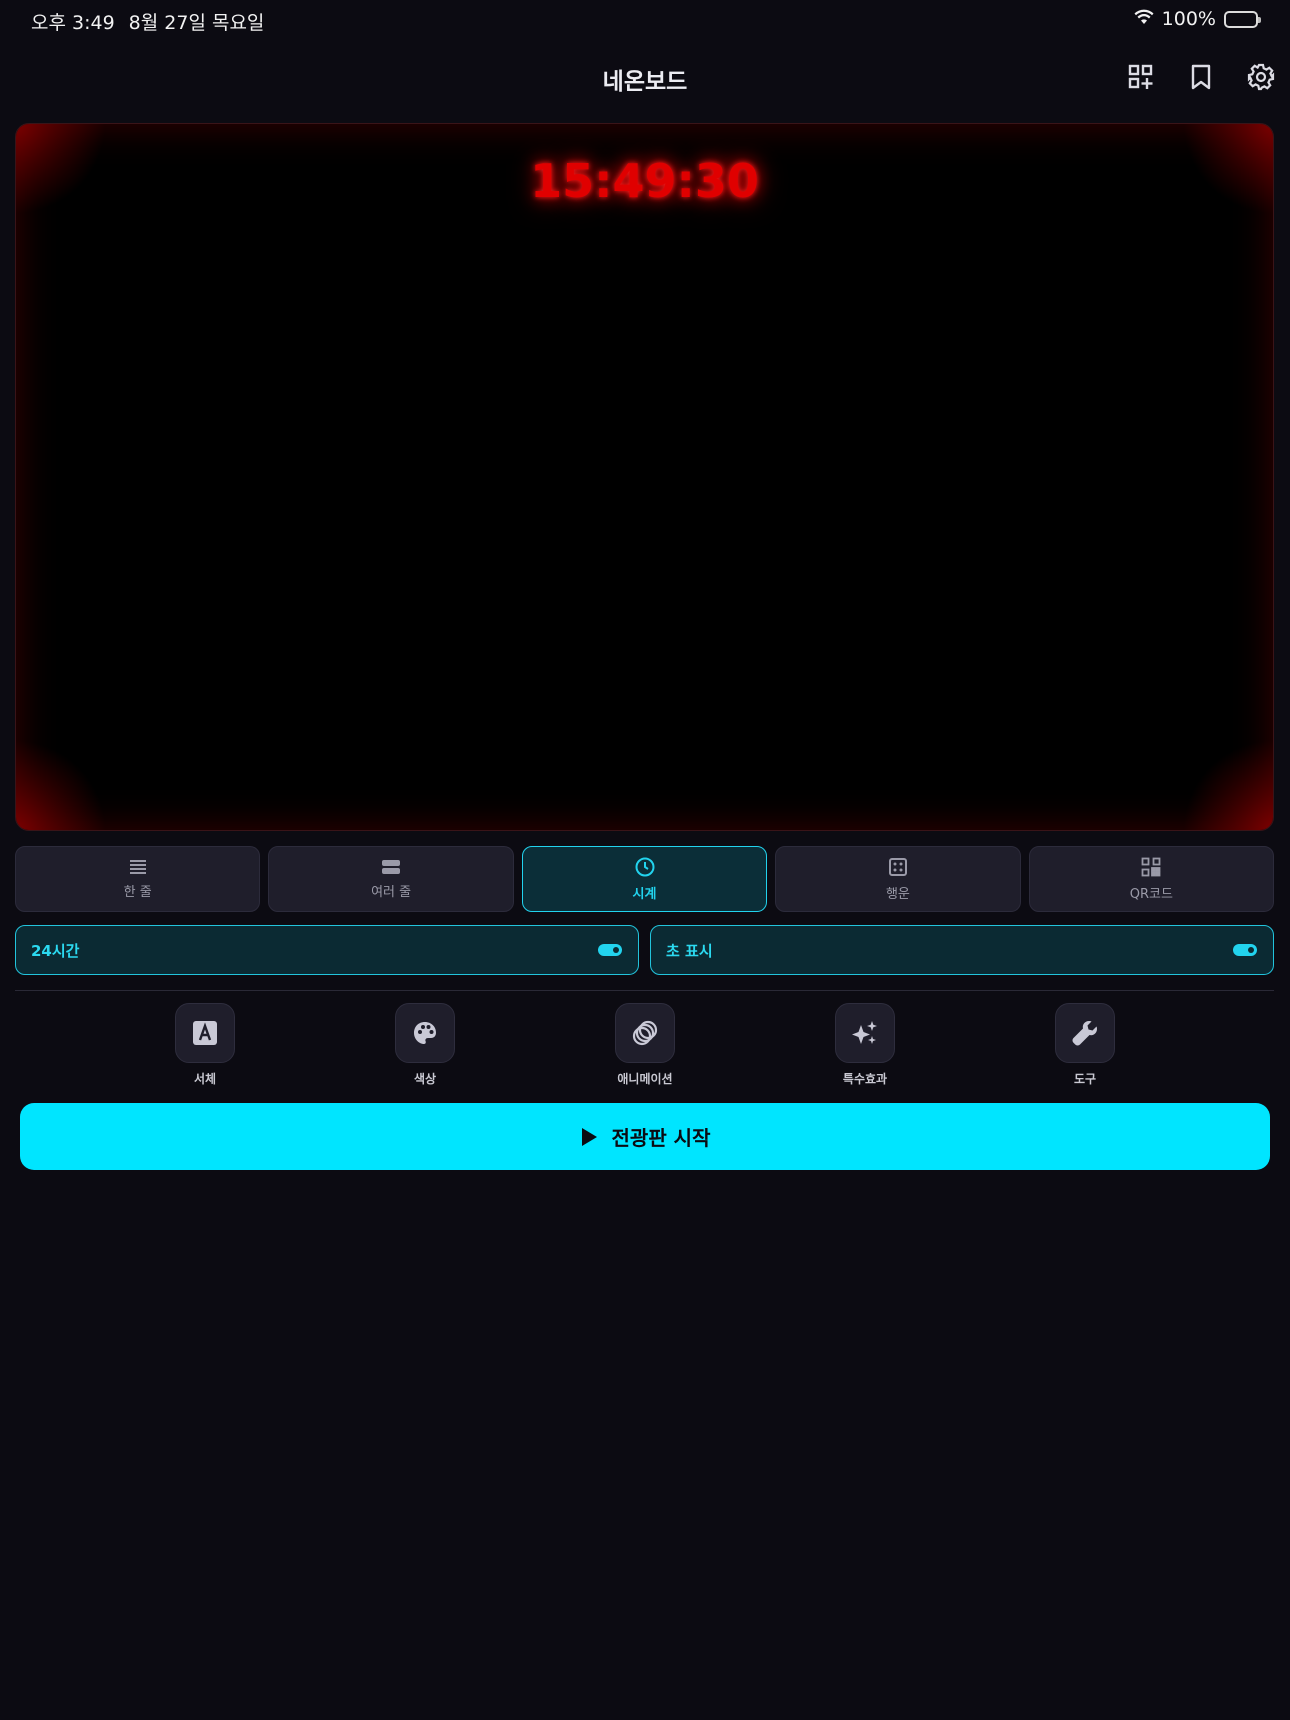 This screenshot has height=1720, width=1290. Describe the element at coordinates (689, 950) in the screenshot. I see `toggle-label: 초 표시` at that location.